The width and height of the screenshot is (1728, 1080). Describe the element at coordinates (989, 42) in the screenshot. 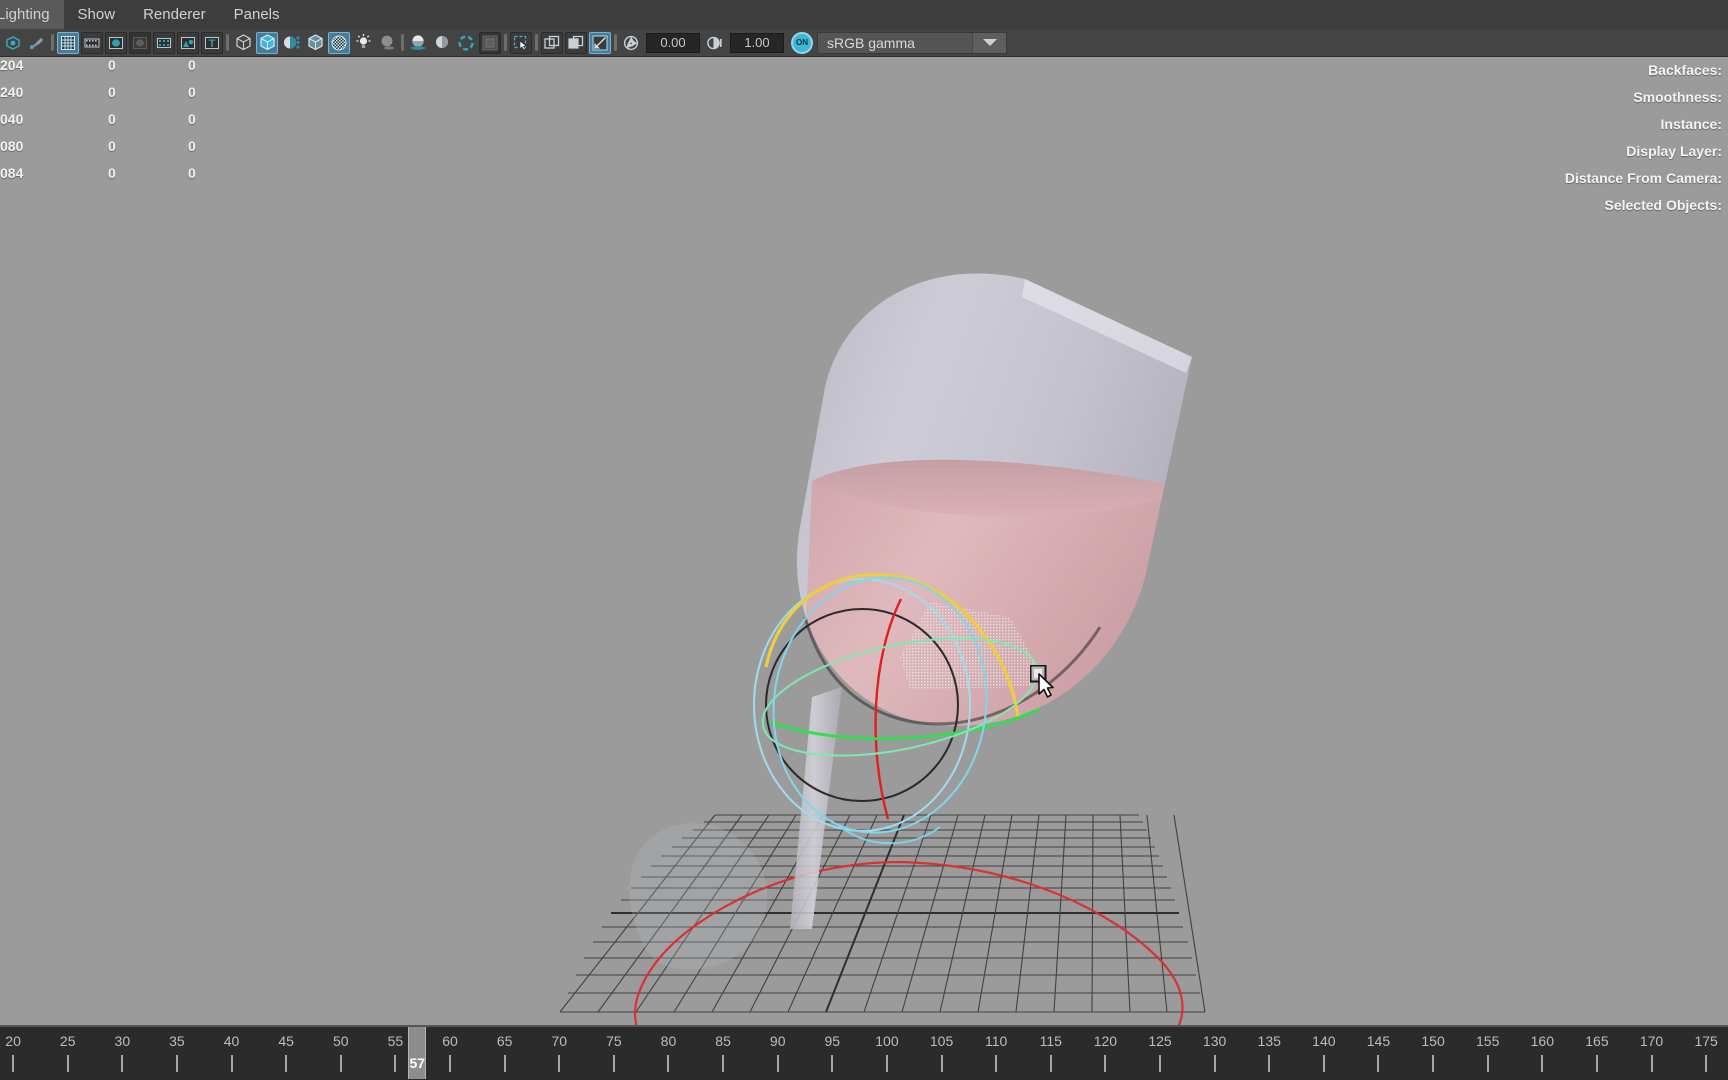

I see `chevron-down-icon` at that location.